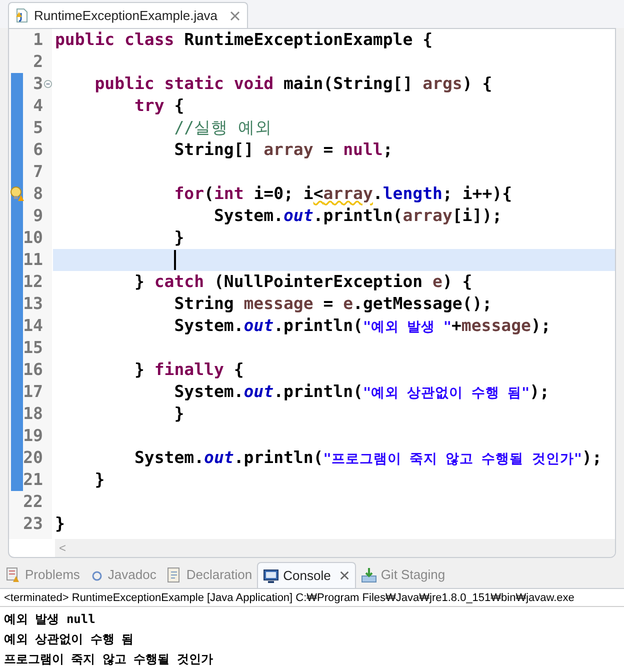 Image resolution: width=624 pixels, height=670 pixels. I want to click on line-number: 11, so click(33, 259).